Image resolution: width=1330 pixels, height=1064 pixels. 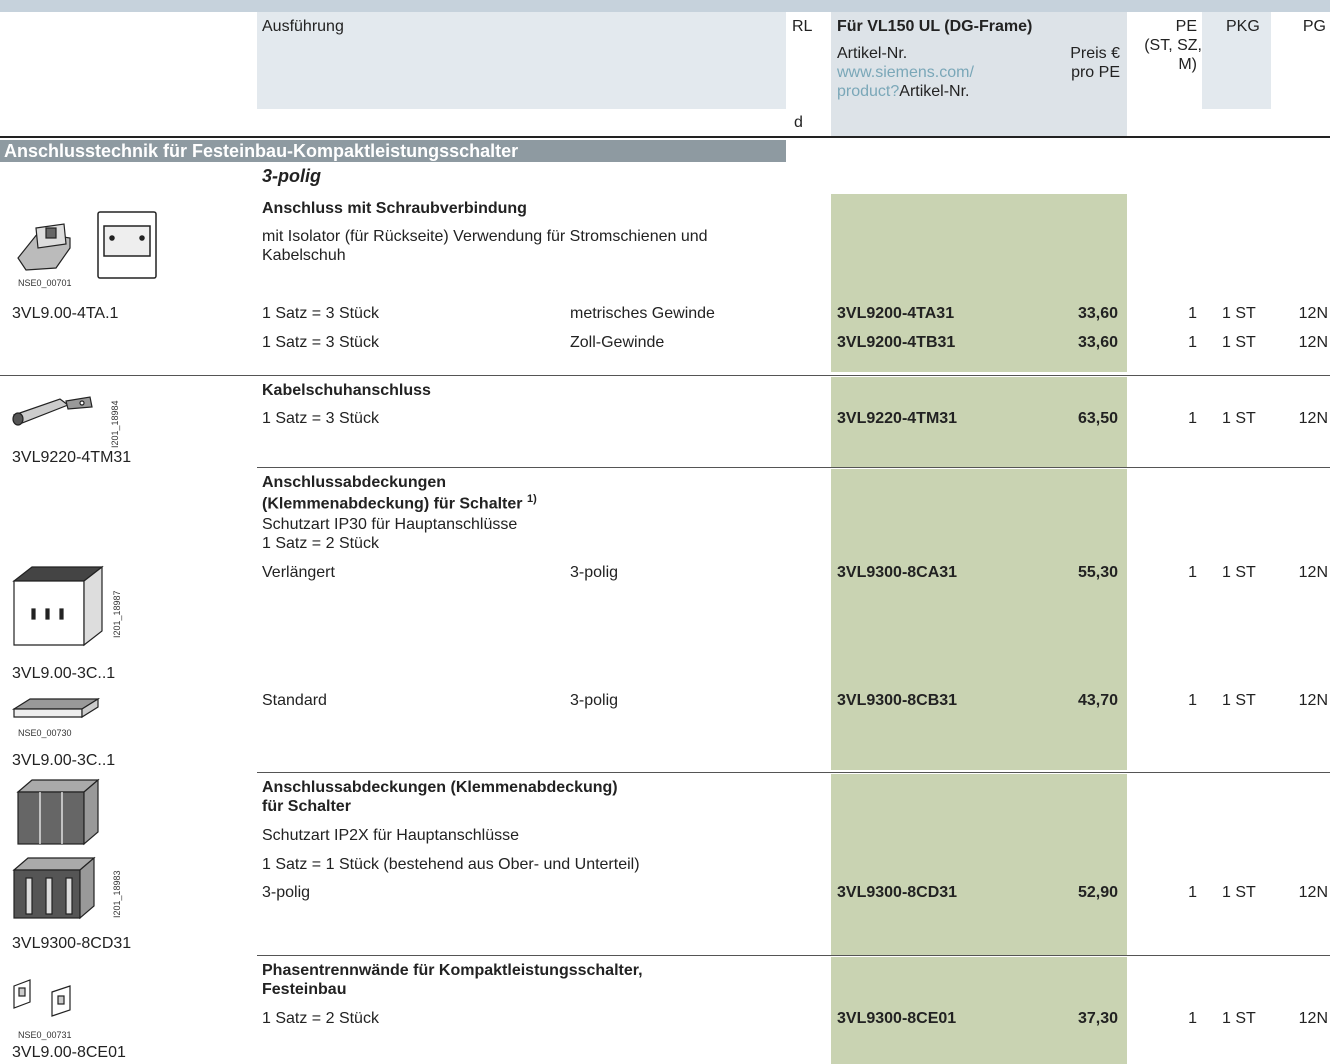 What do you see at coordinates (802, 26) in the screenshot?
I see `header-rl: RL` at bounding box center [802, 26].